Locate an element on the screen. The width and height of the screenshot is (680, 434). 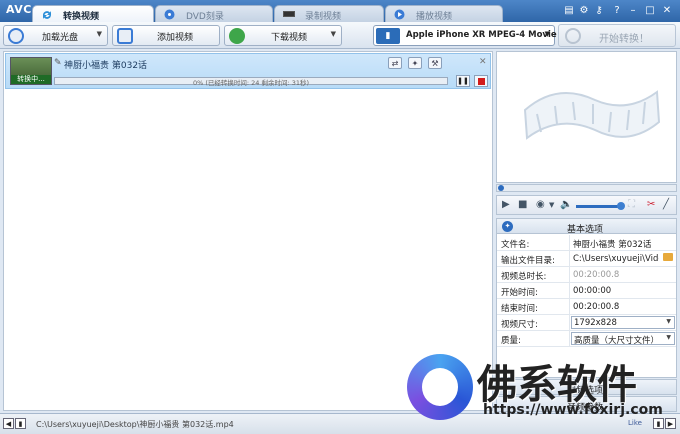
wrench-icon: ✦ is located at coordinates (507, 226).